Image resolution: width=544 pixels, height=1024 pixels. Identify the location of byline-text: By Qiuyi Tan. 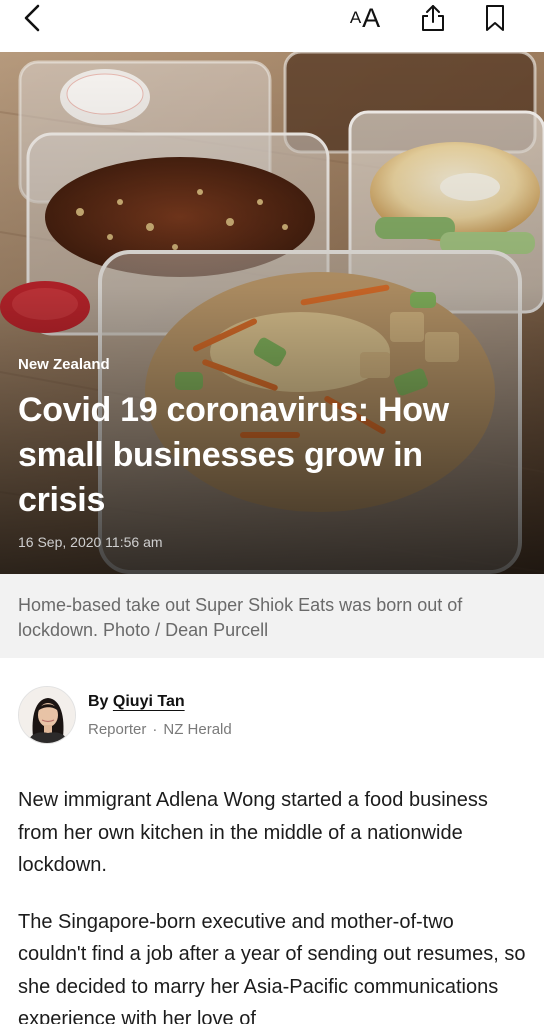
(136, 702).